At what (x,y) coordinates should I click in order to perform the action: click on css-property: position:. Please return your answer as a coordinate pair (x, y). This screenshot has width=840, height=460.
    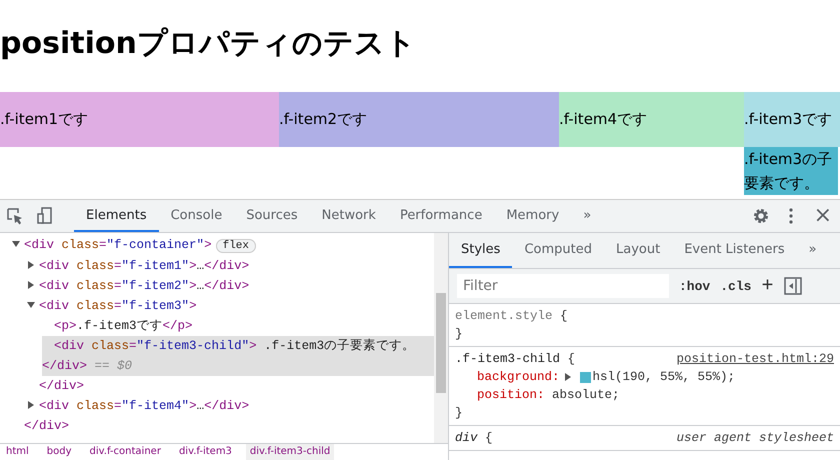
    Looking at the image, I should click on (511, 395).